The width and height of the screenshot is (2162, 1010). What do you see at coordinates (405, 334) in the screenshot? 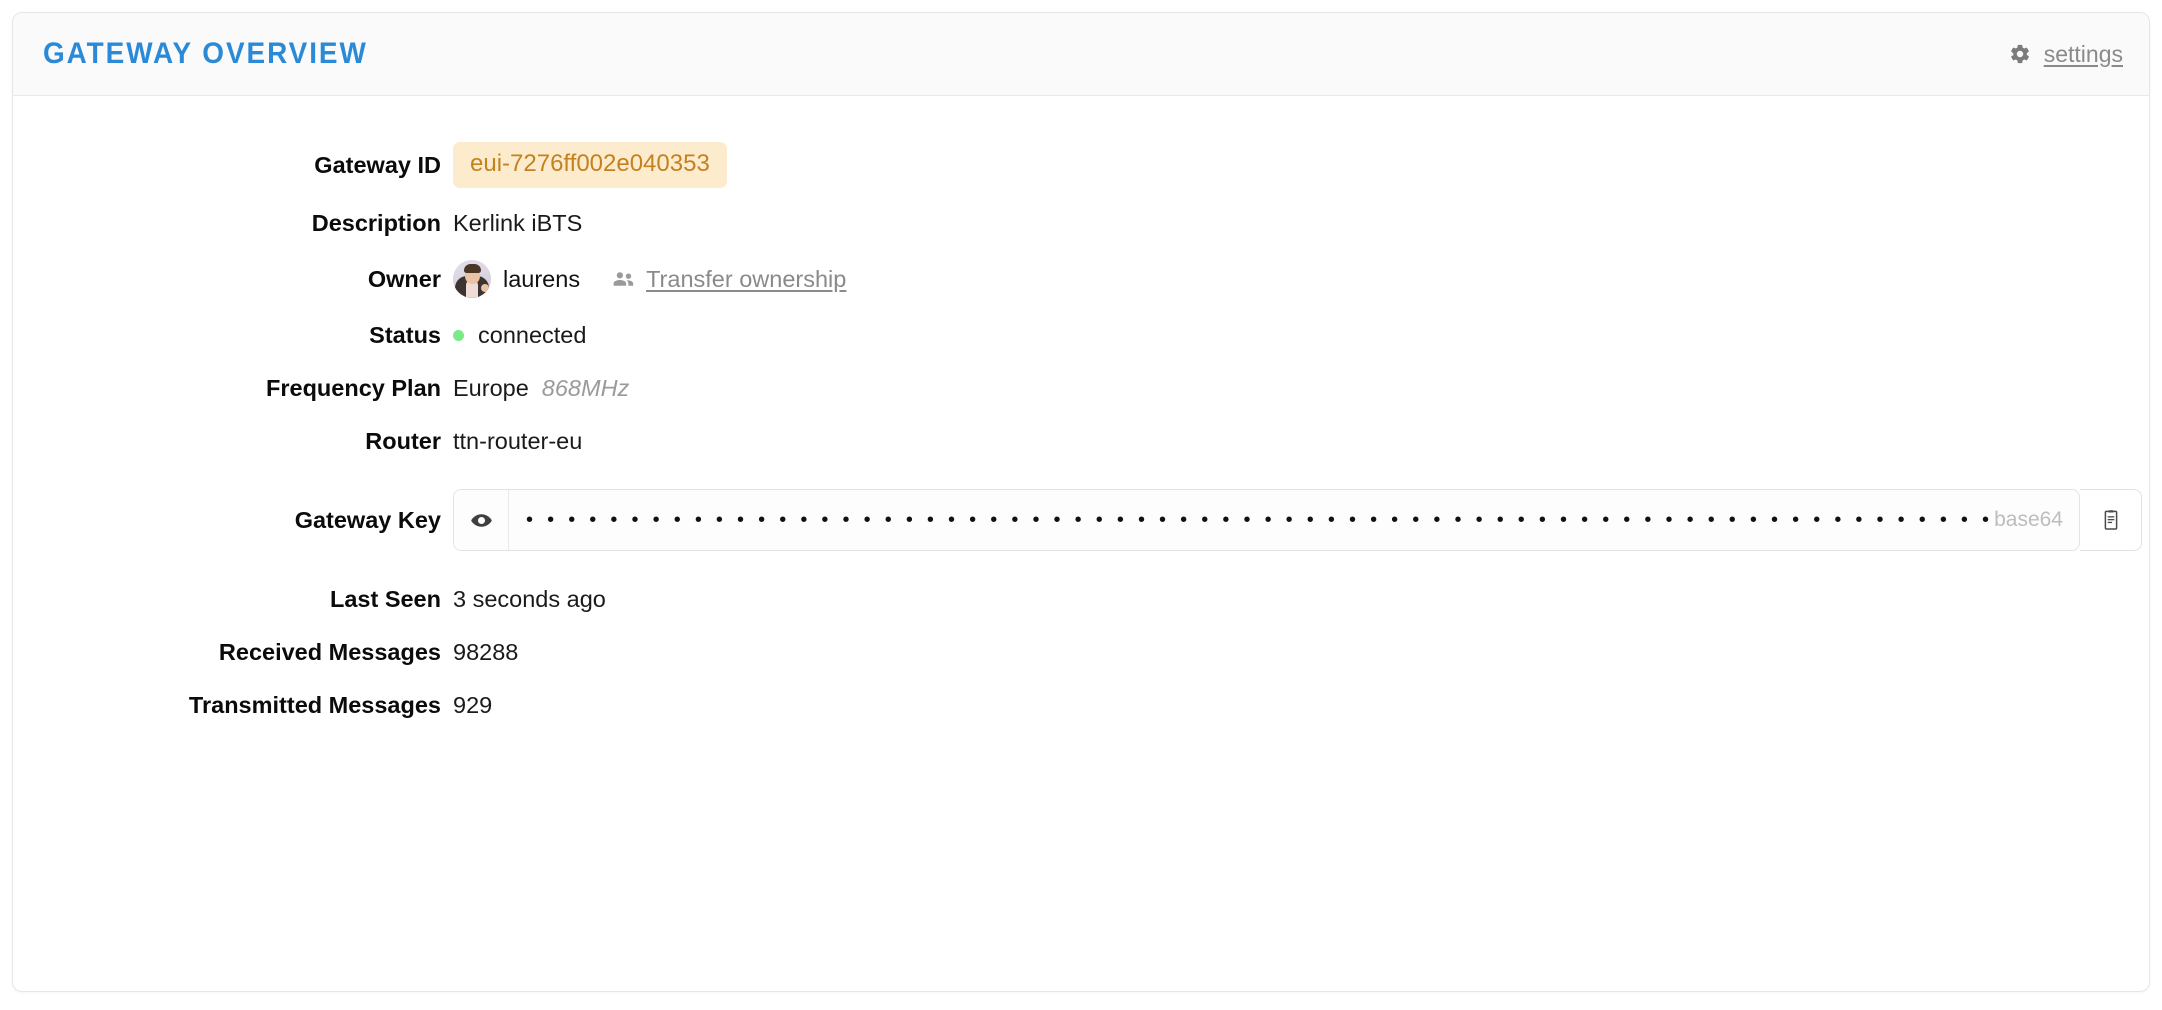
I see `status-label: Status` at bounding box center [405, 334].